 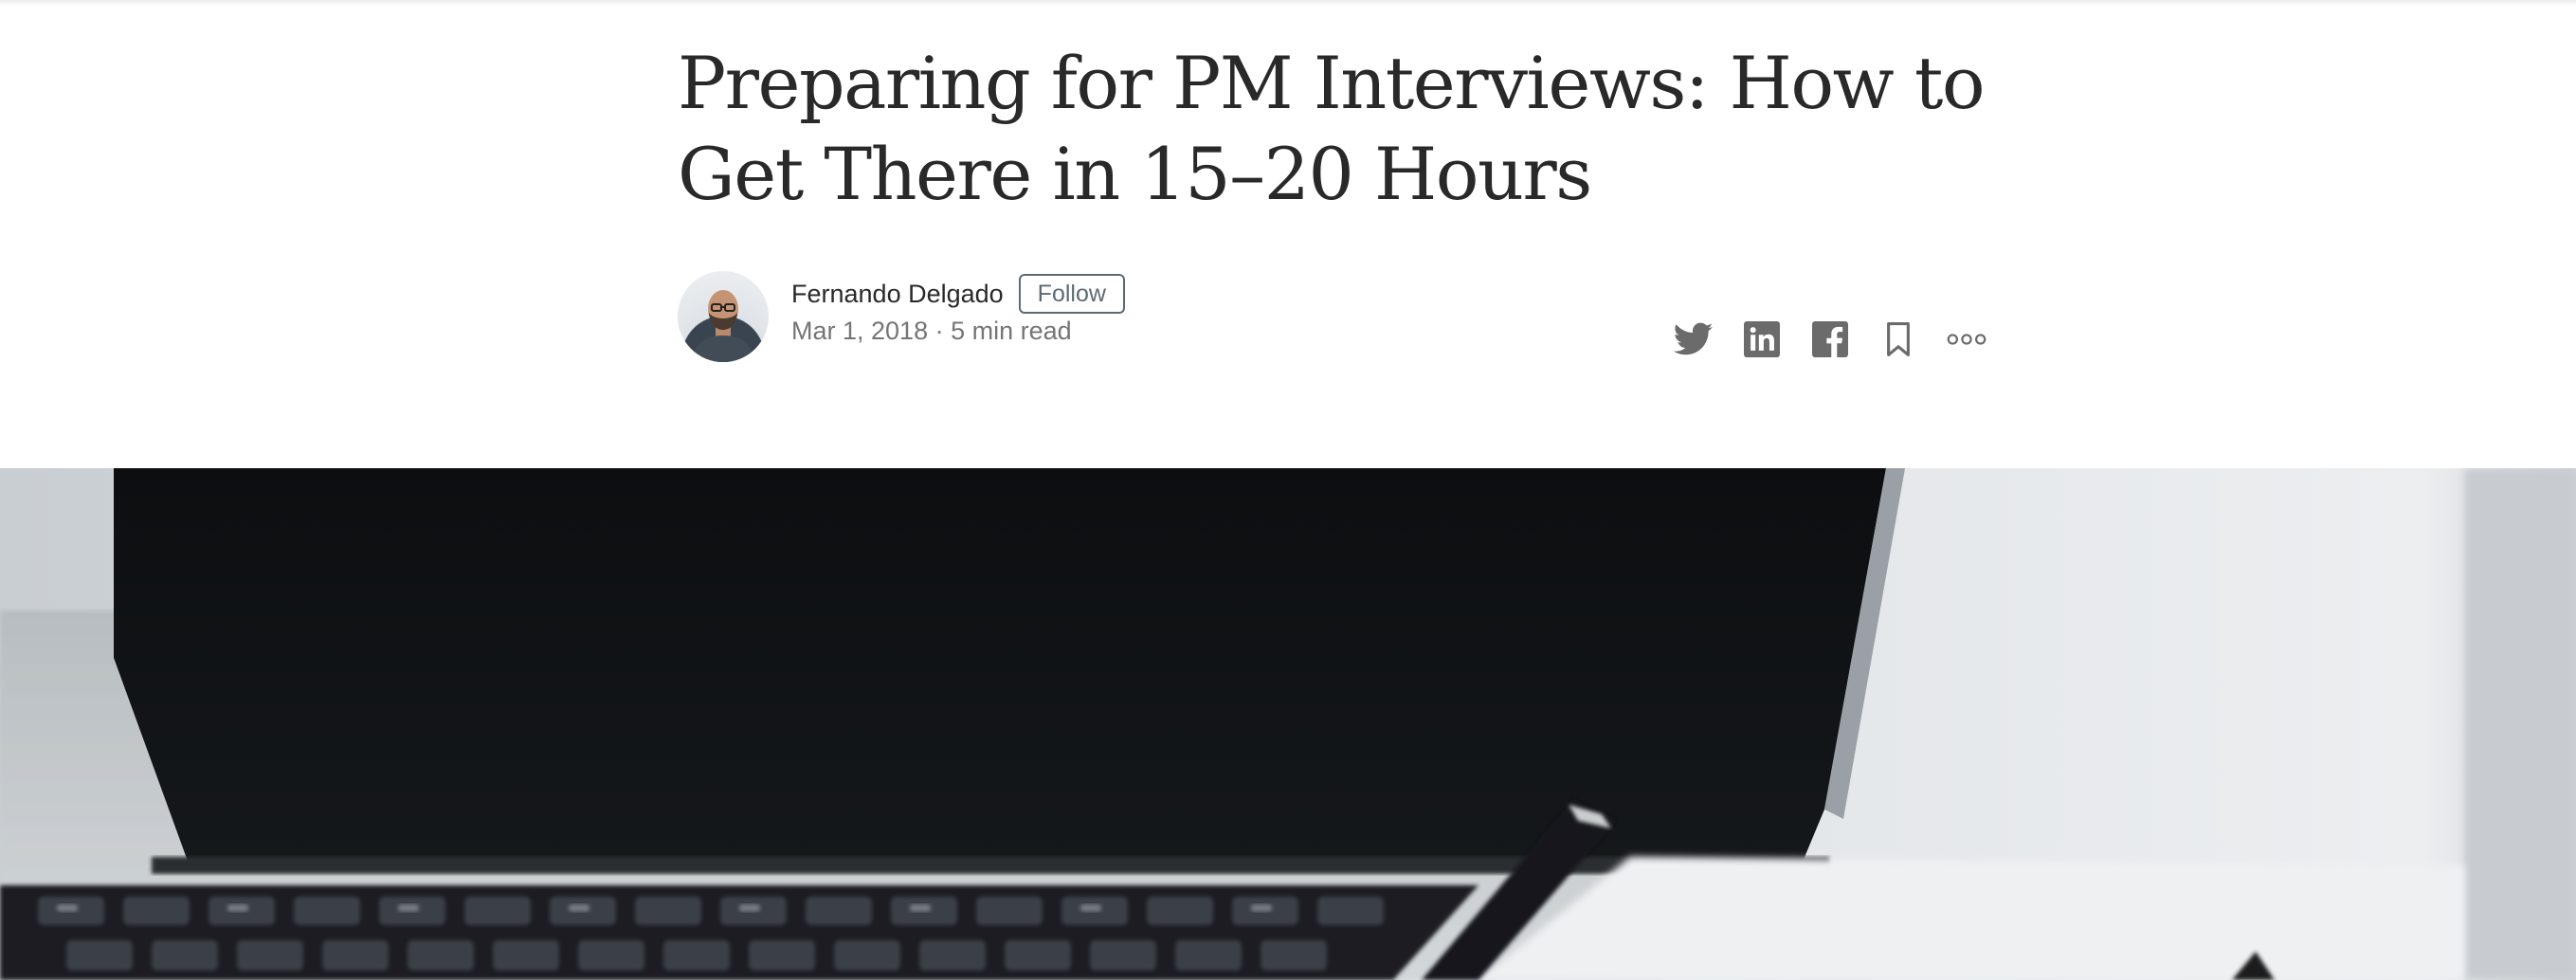 I want to click on more-icon, so click(x=1966, y=339).